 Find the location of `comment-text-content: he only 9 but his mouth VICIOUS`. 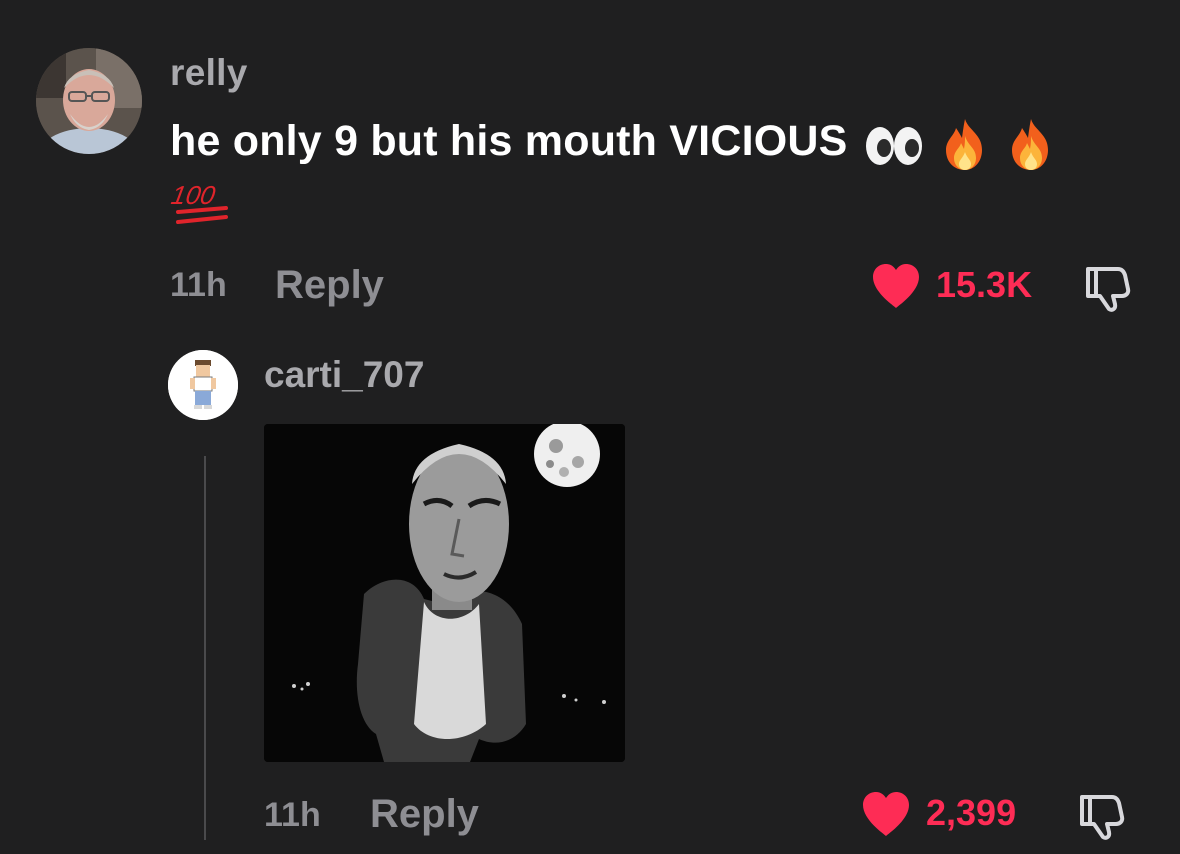

comment-text-content: he only 9 but his mouth VICIOUS is located at coordinates (509, 141).